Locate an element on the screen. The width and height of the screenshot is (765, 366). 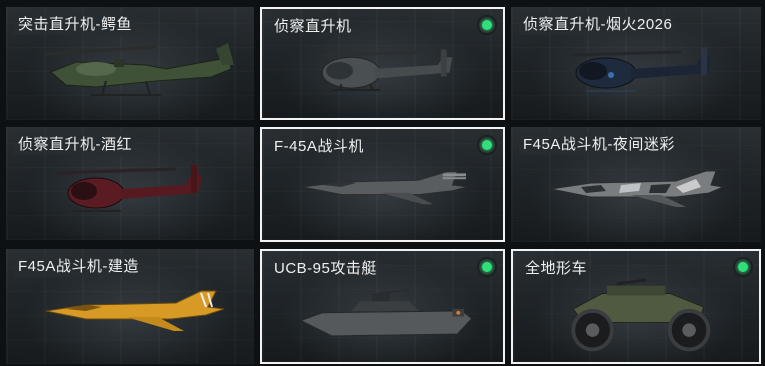
vehicle-card: F-45A战斗机 is located at coordinates (382, 184).